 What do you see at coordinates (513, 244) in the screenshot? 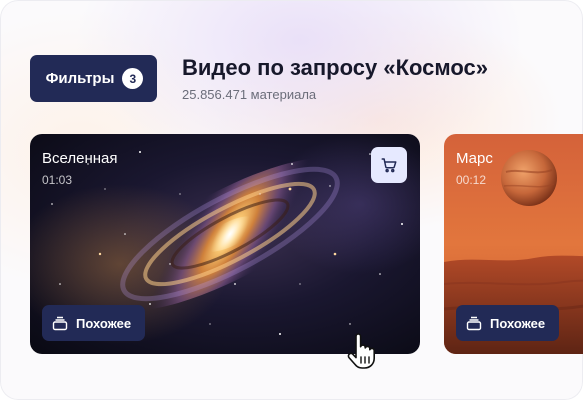
I see `video-card-mars: Марс 00:12 Похожее` at bounding box center [513, 244].